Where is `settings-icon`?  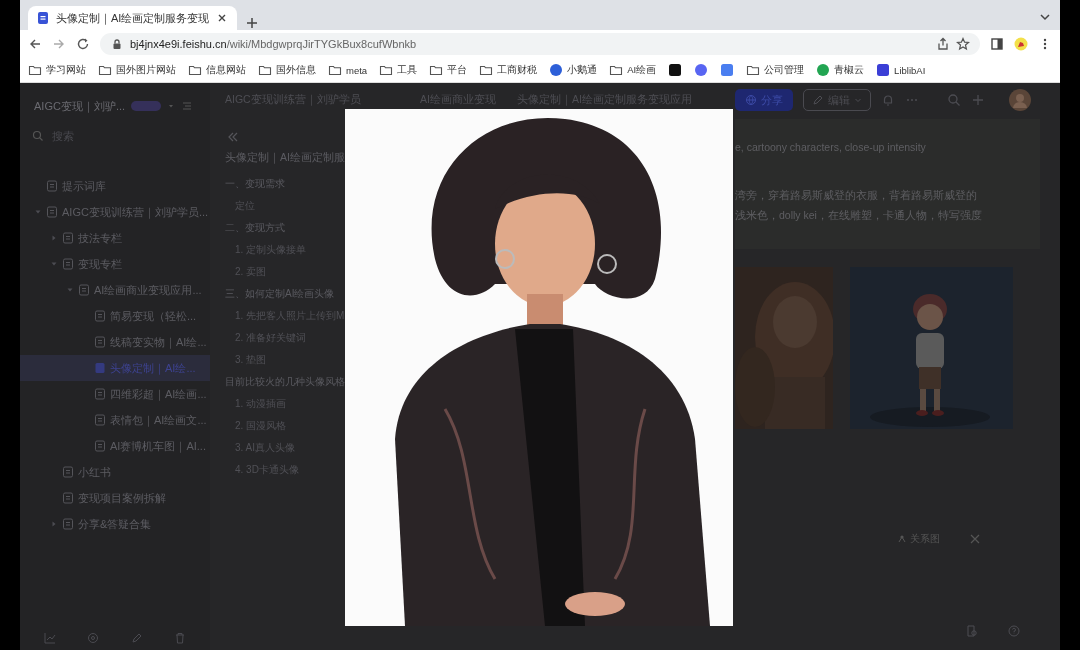 settings-icon is located at coordinates (93, 638).